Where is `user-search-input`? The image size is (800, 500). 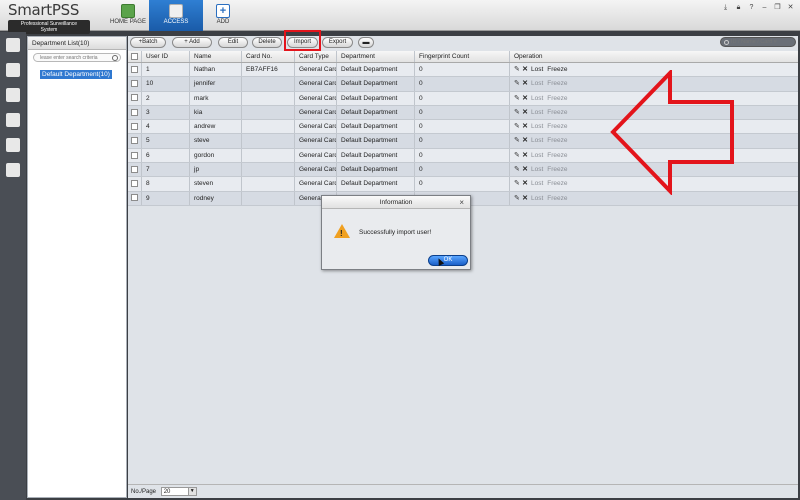 user-search-input is located at coordinates (755, 42).